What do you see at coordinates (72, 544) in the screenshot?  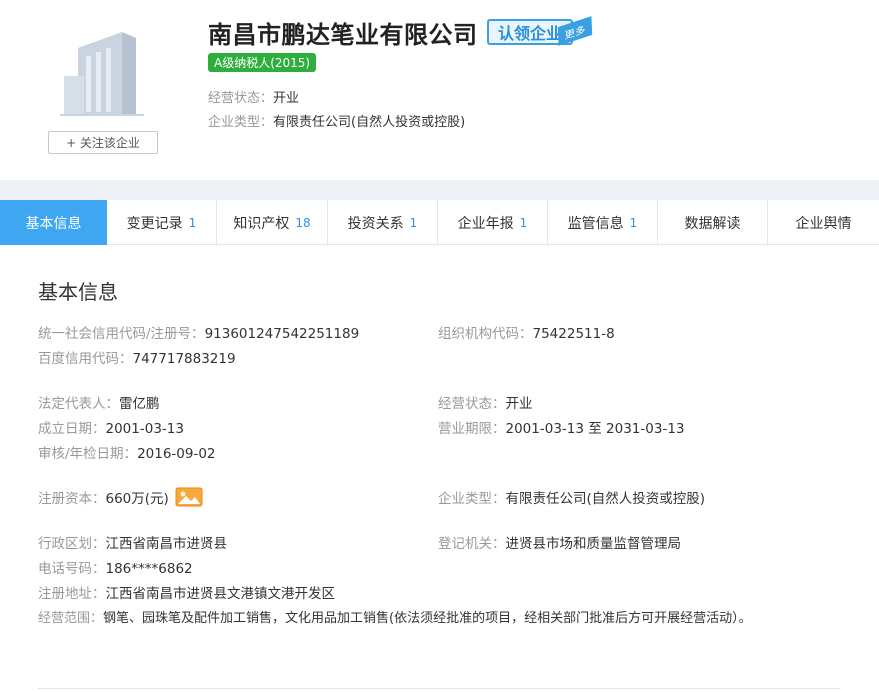 I see `field-key: 行政区划：` at bounding box center [72, 544].